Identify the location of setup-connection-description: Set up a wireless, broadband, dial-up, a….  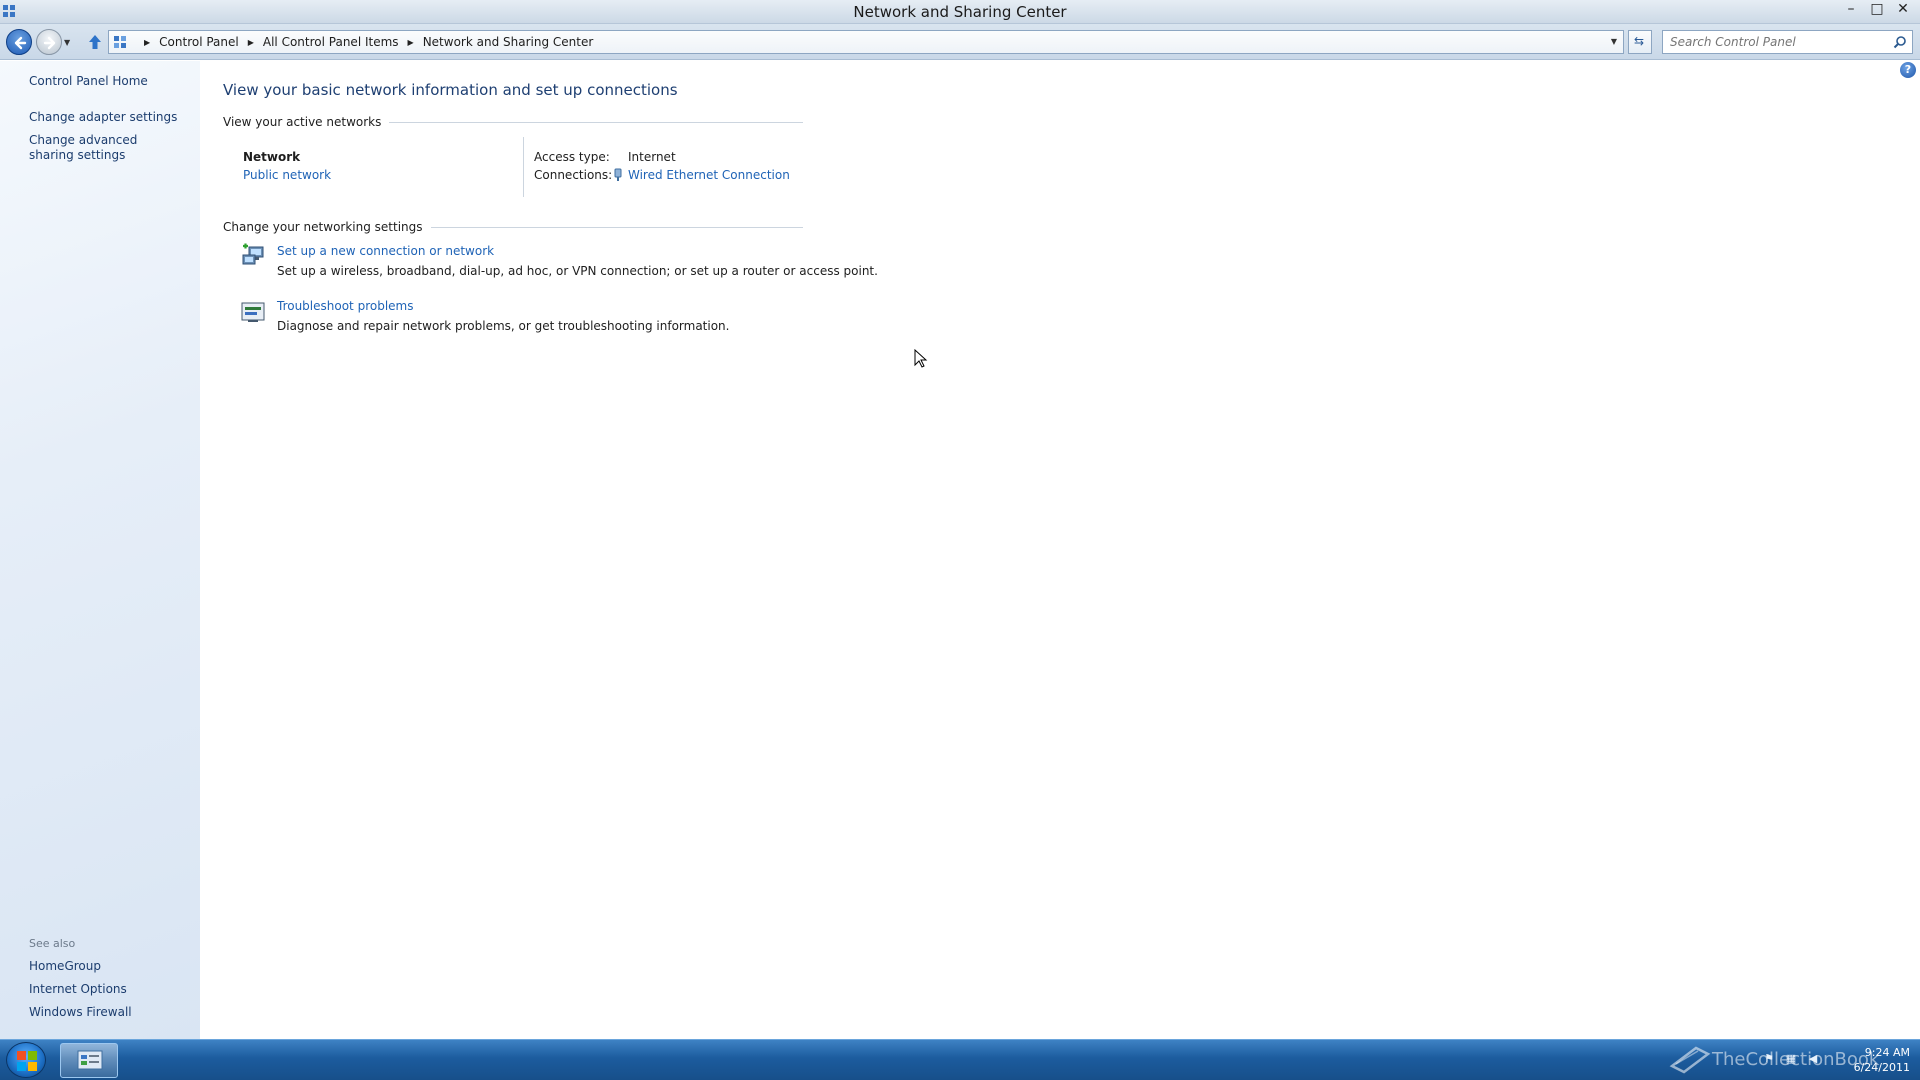
(577, 271).